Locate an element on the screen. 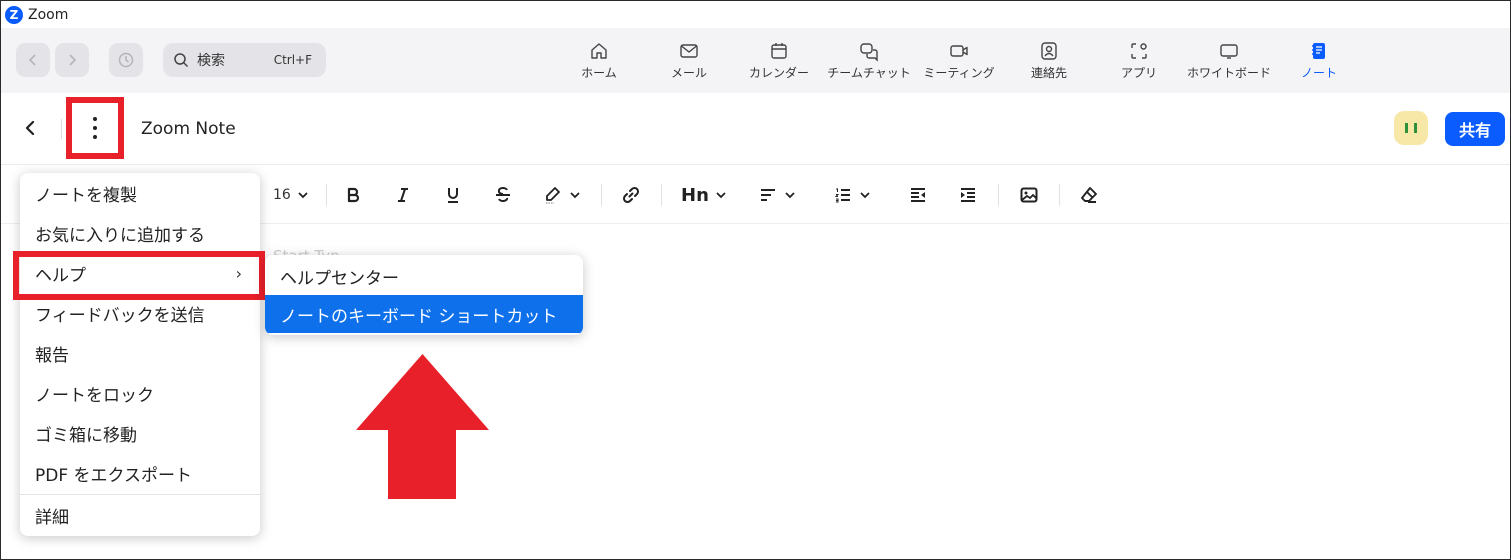 Image resolution: width=1511 pixels, height=560 pixels. whiteboard-icon is located at coordinates (1229, 51).